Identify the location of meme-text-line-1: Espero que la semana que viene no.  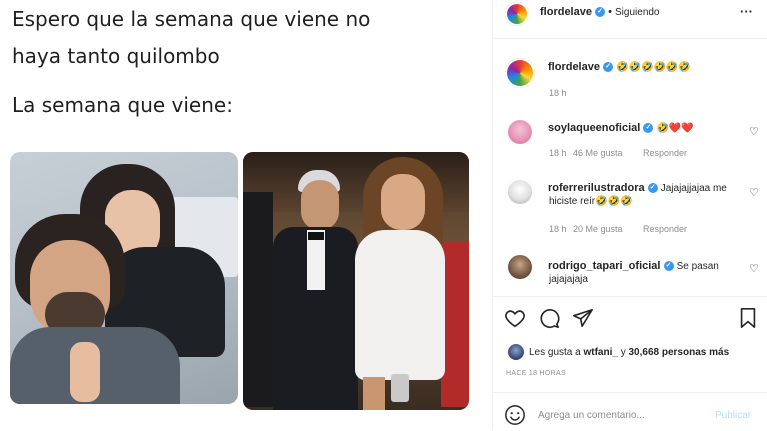
(191, 19).